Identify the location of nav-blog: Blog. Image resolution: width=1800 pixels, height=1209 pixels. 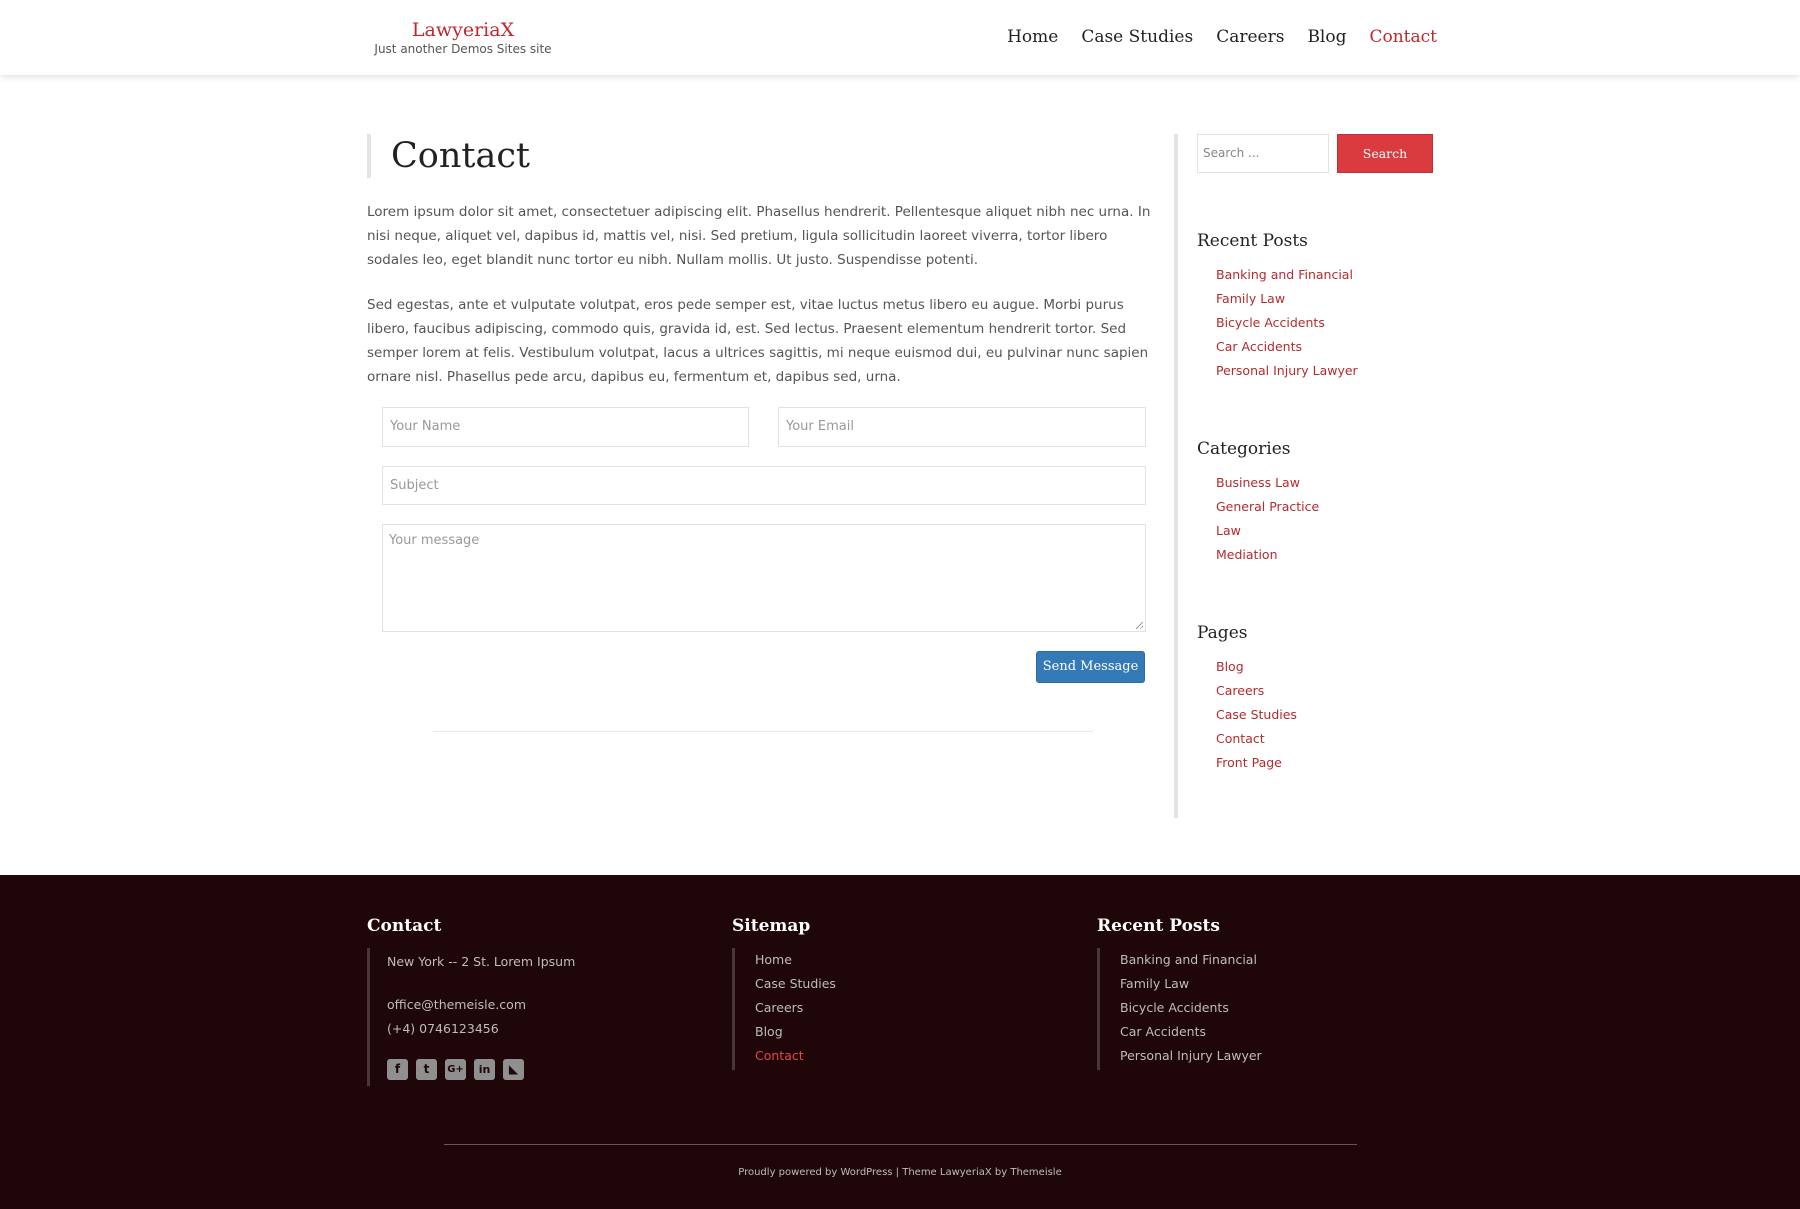
(1326, 37).